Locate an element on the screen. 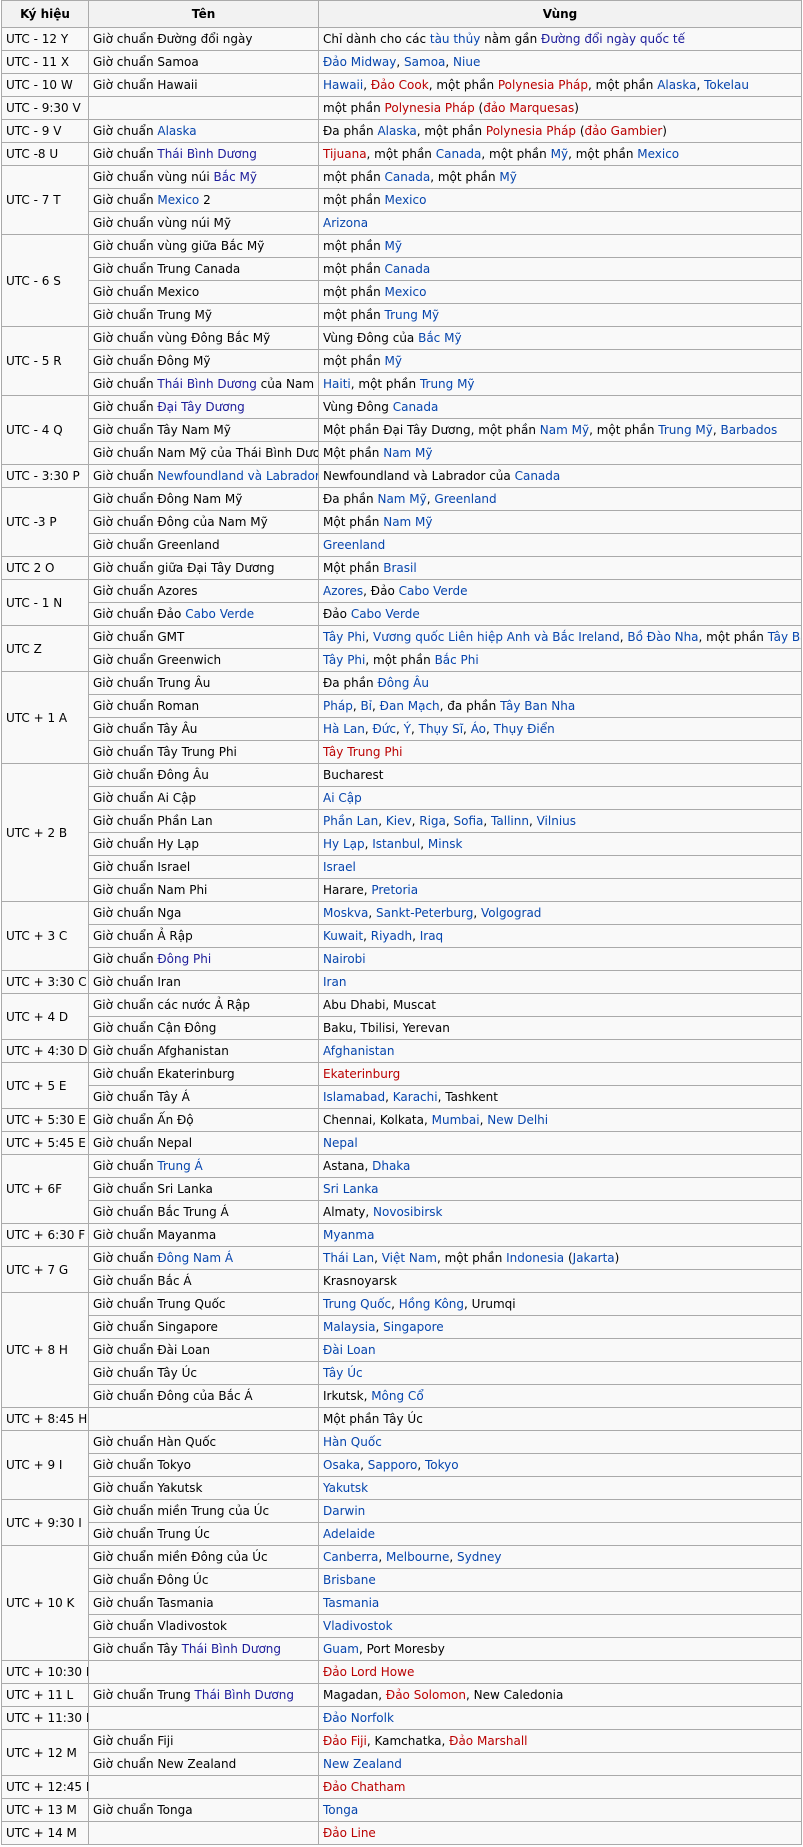  link: Trung Quốc is located at coordinates (357, 1304).